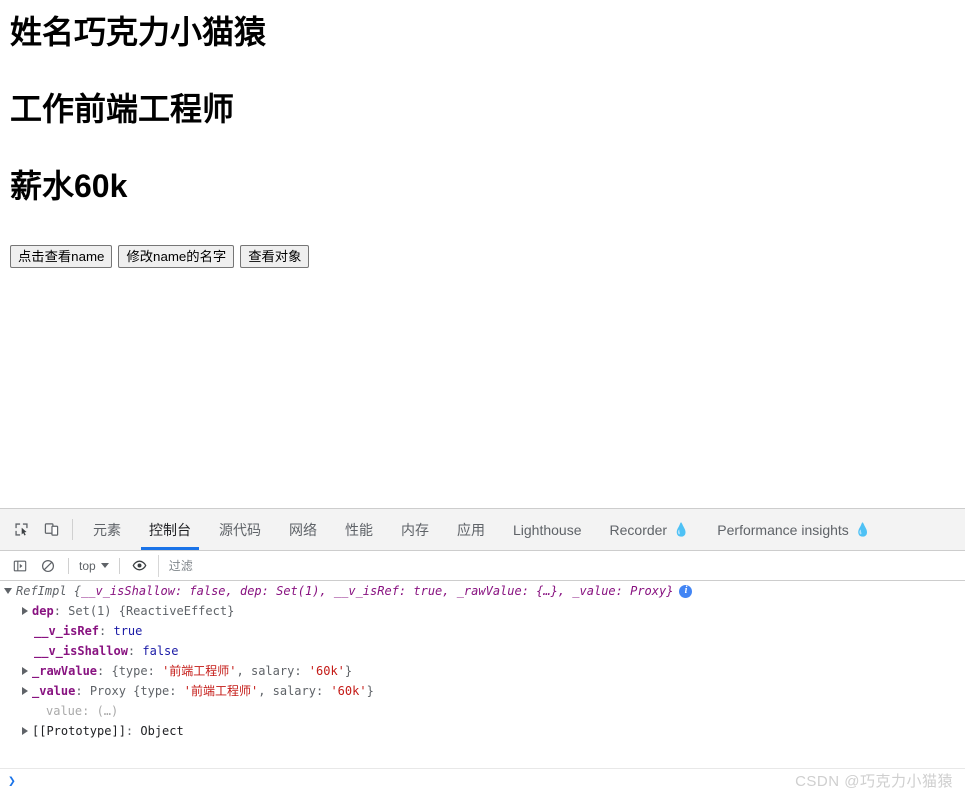  What do you see at coordinates (20, 566) in the screenshot?
I see `console-sidebar-icon` at bounding box center [20, 566].